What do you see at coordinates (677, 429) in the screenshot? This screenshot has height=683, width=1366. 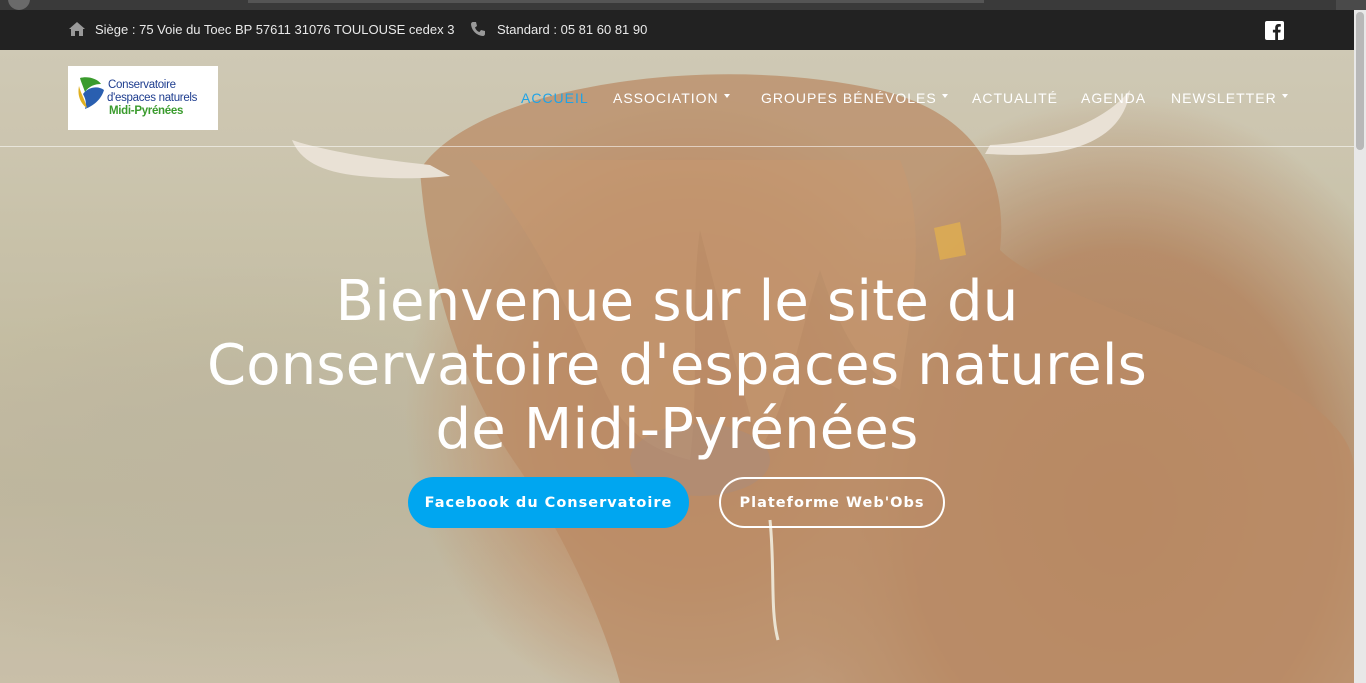 I see `hero-title-line: de Midi-Pyrénées` at bounding box center [677, 429].